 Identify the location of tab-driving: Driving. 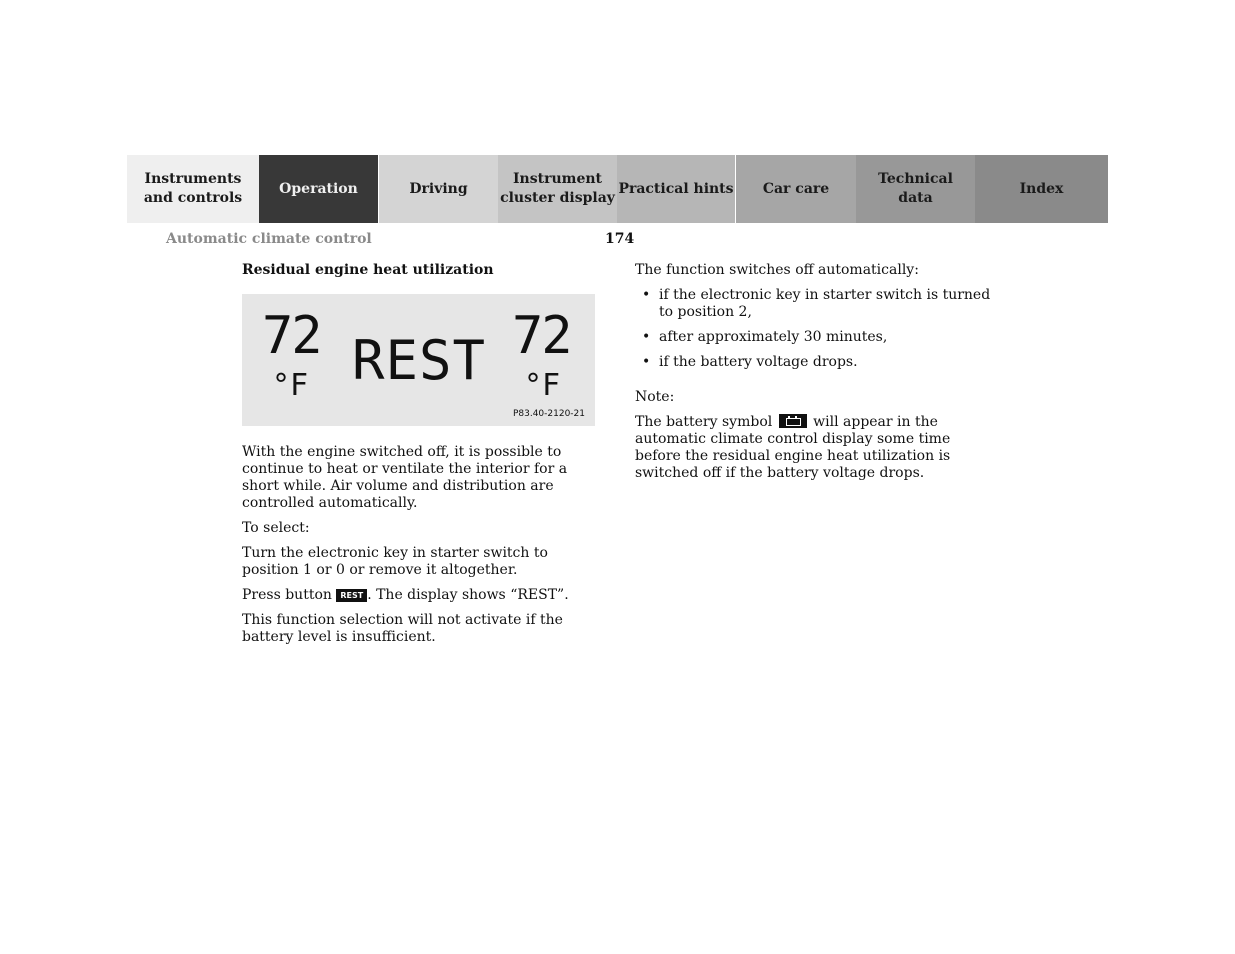
(438, 189).